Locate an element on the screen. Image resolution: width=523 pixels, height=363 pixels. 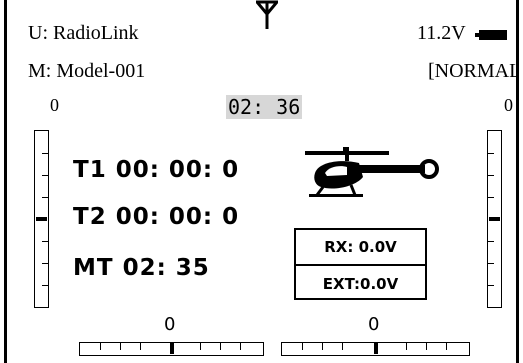
timer-t2: T2 00: 00: 0 is located at coordinates (156, 217).